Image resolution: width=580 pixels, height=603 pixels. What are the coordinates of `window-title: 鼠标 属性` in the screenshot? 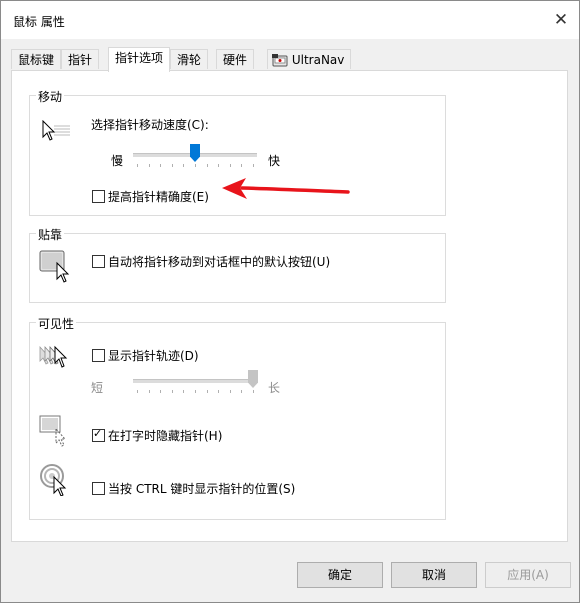 It's located at (39, 22).